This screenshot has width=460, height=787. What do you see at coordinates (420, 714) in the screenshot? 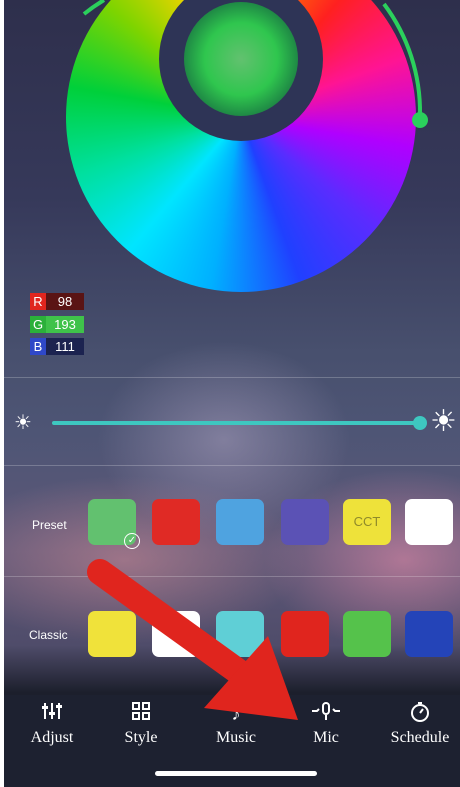
I see `timer-icon` at bounding box center [420, 714].